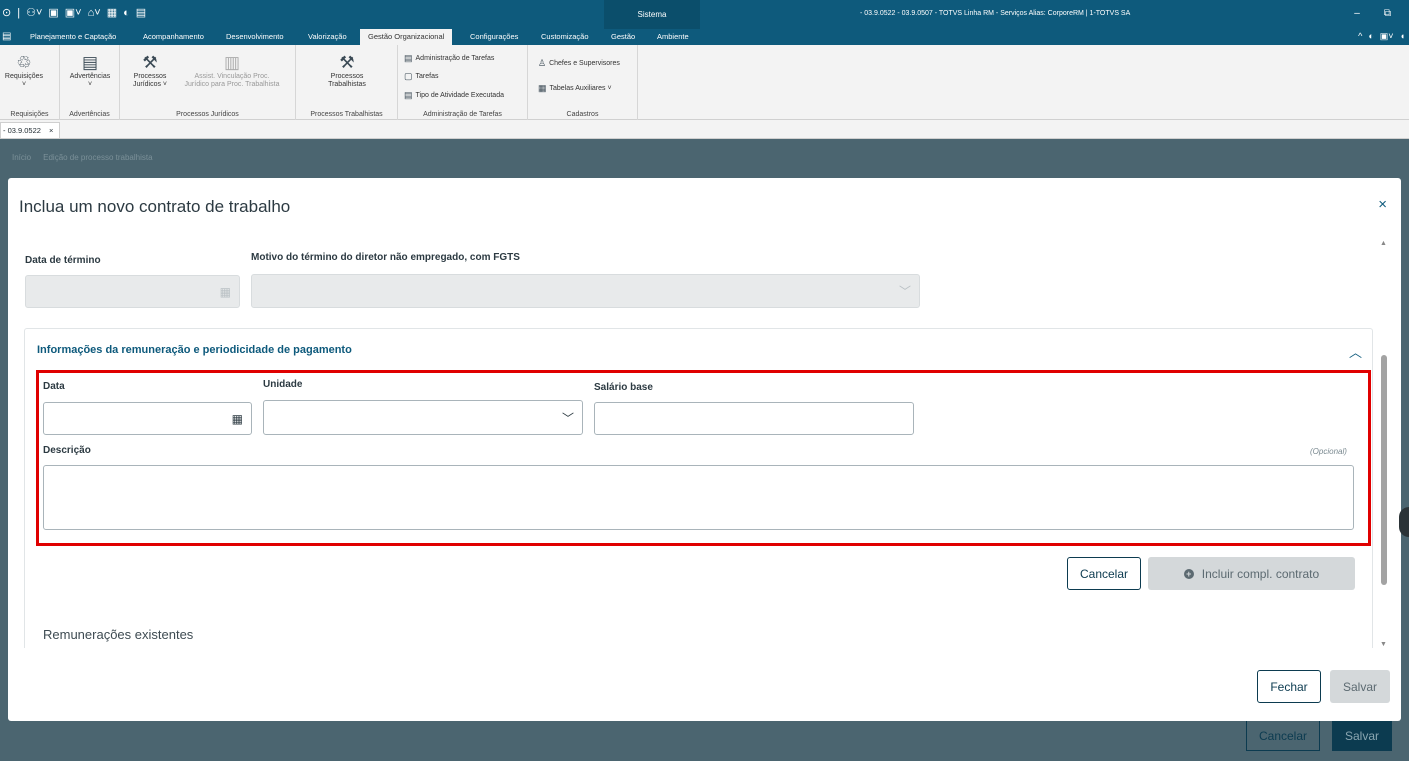 The width and height of the screenshot is (1409, 761). What do you see at coordinates (421, 76) in the screenshot?
I see `tarefas-button: ▢ Tarefas` at bounding box center [421, 76].